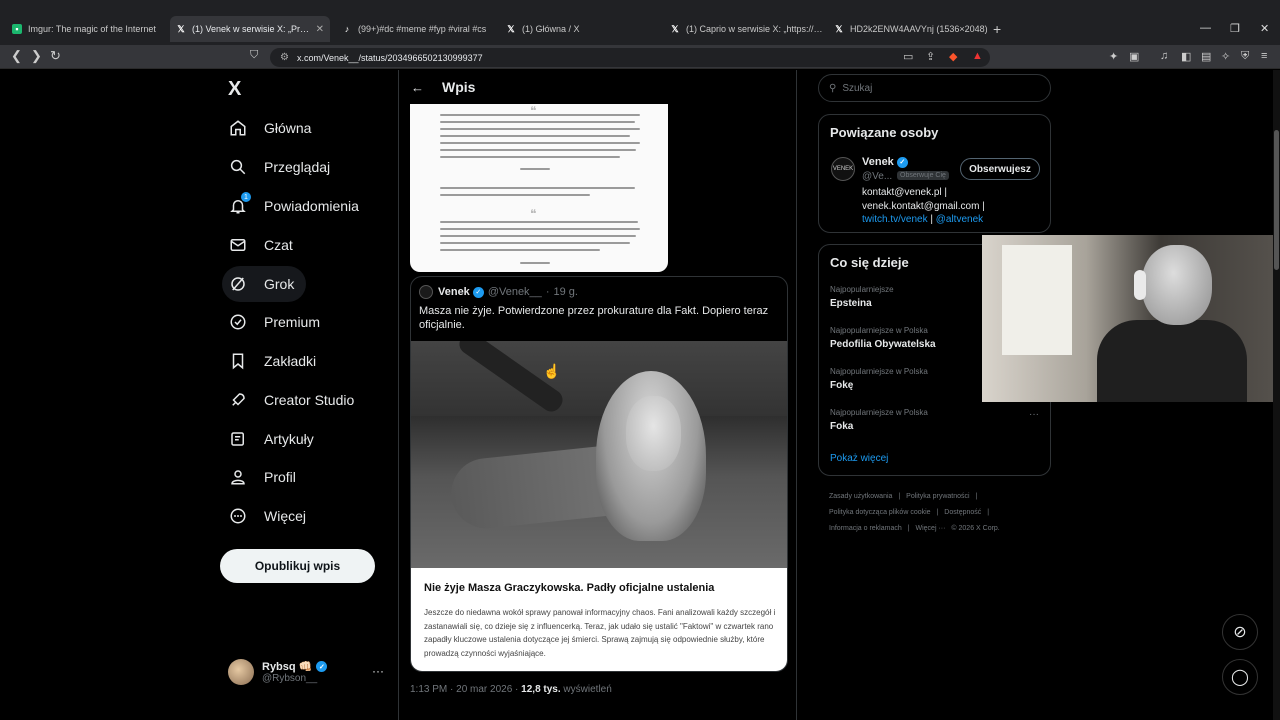  I want to click on browser-tab: ♪ (99+)#dc #meme #fyp #viral #cs, so click(416, 29).